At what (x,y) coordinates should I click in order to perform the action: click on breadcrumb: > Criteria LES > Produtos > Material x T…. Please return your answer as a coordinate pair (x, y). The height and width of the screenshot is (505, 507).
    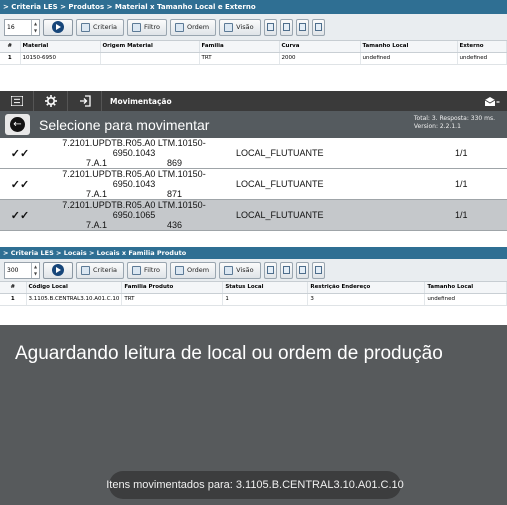
    Looking at the image, I should click on (253, 7).